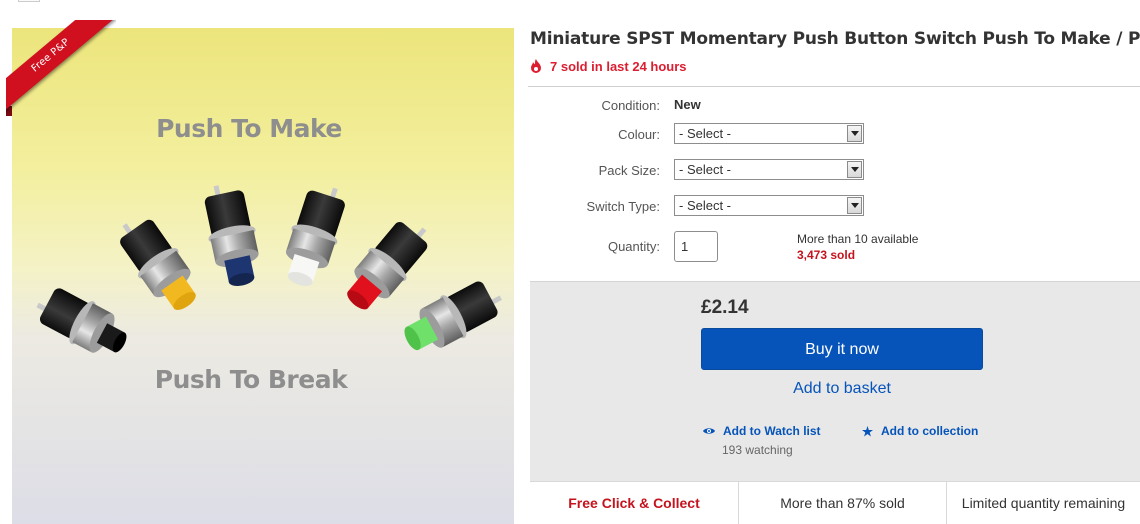 Image resolution: width=1140 pixels, height=524 pixels. I want to click on pack-size-label: Pack Size:, so click(629, 170).